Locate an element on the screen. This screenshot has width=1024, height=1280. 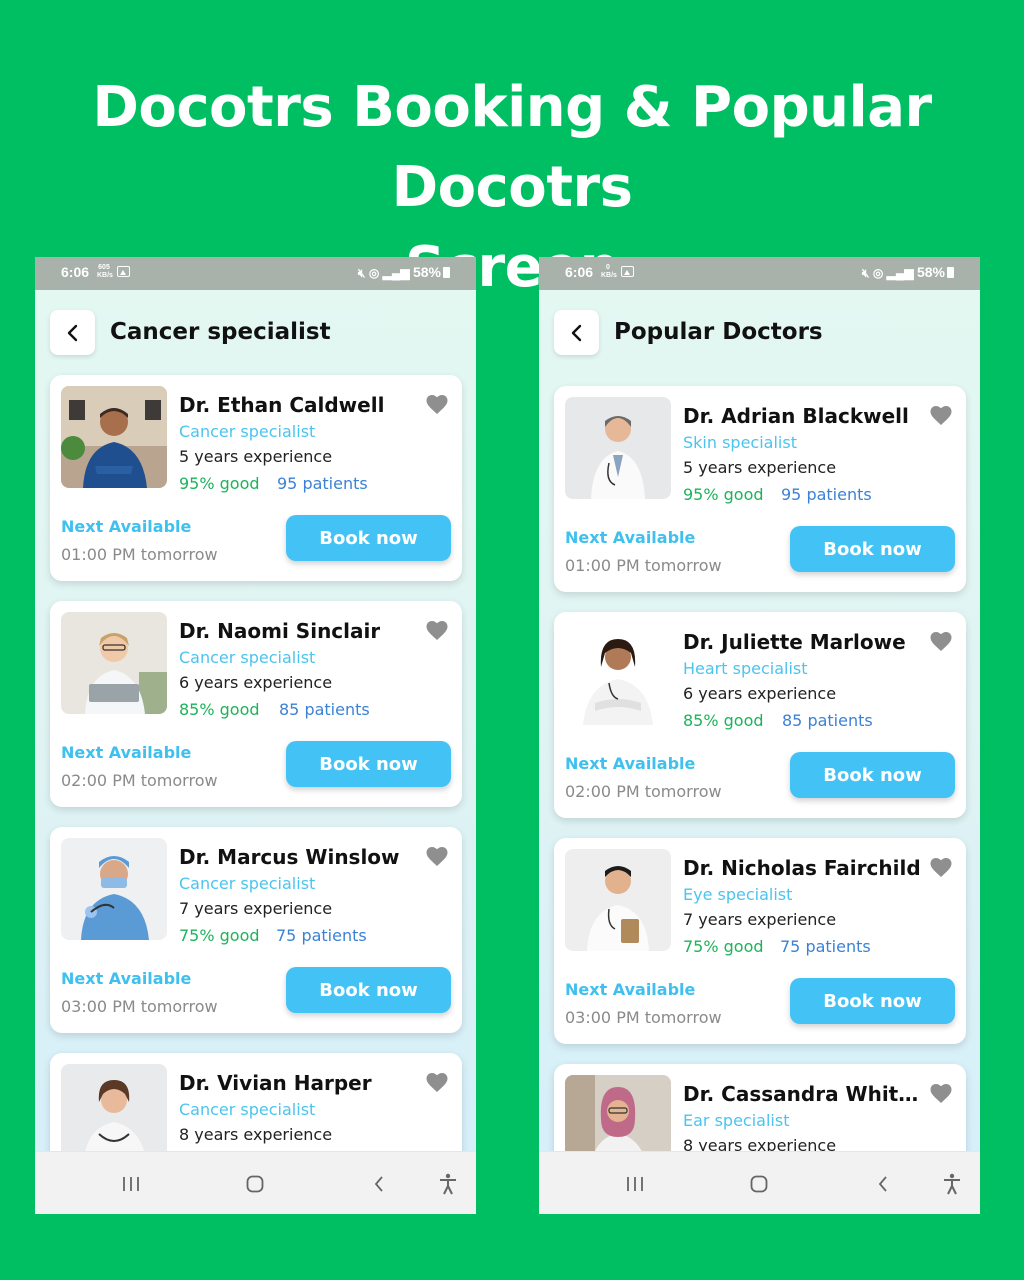
gallery-notification-icon is located at coordinates (627, 271).